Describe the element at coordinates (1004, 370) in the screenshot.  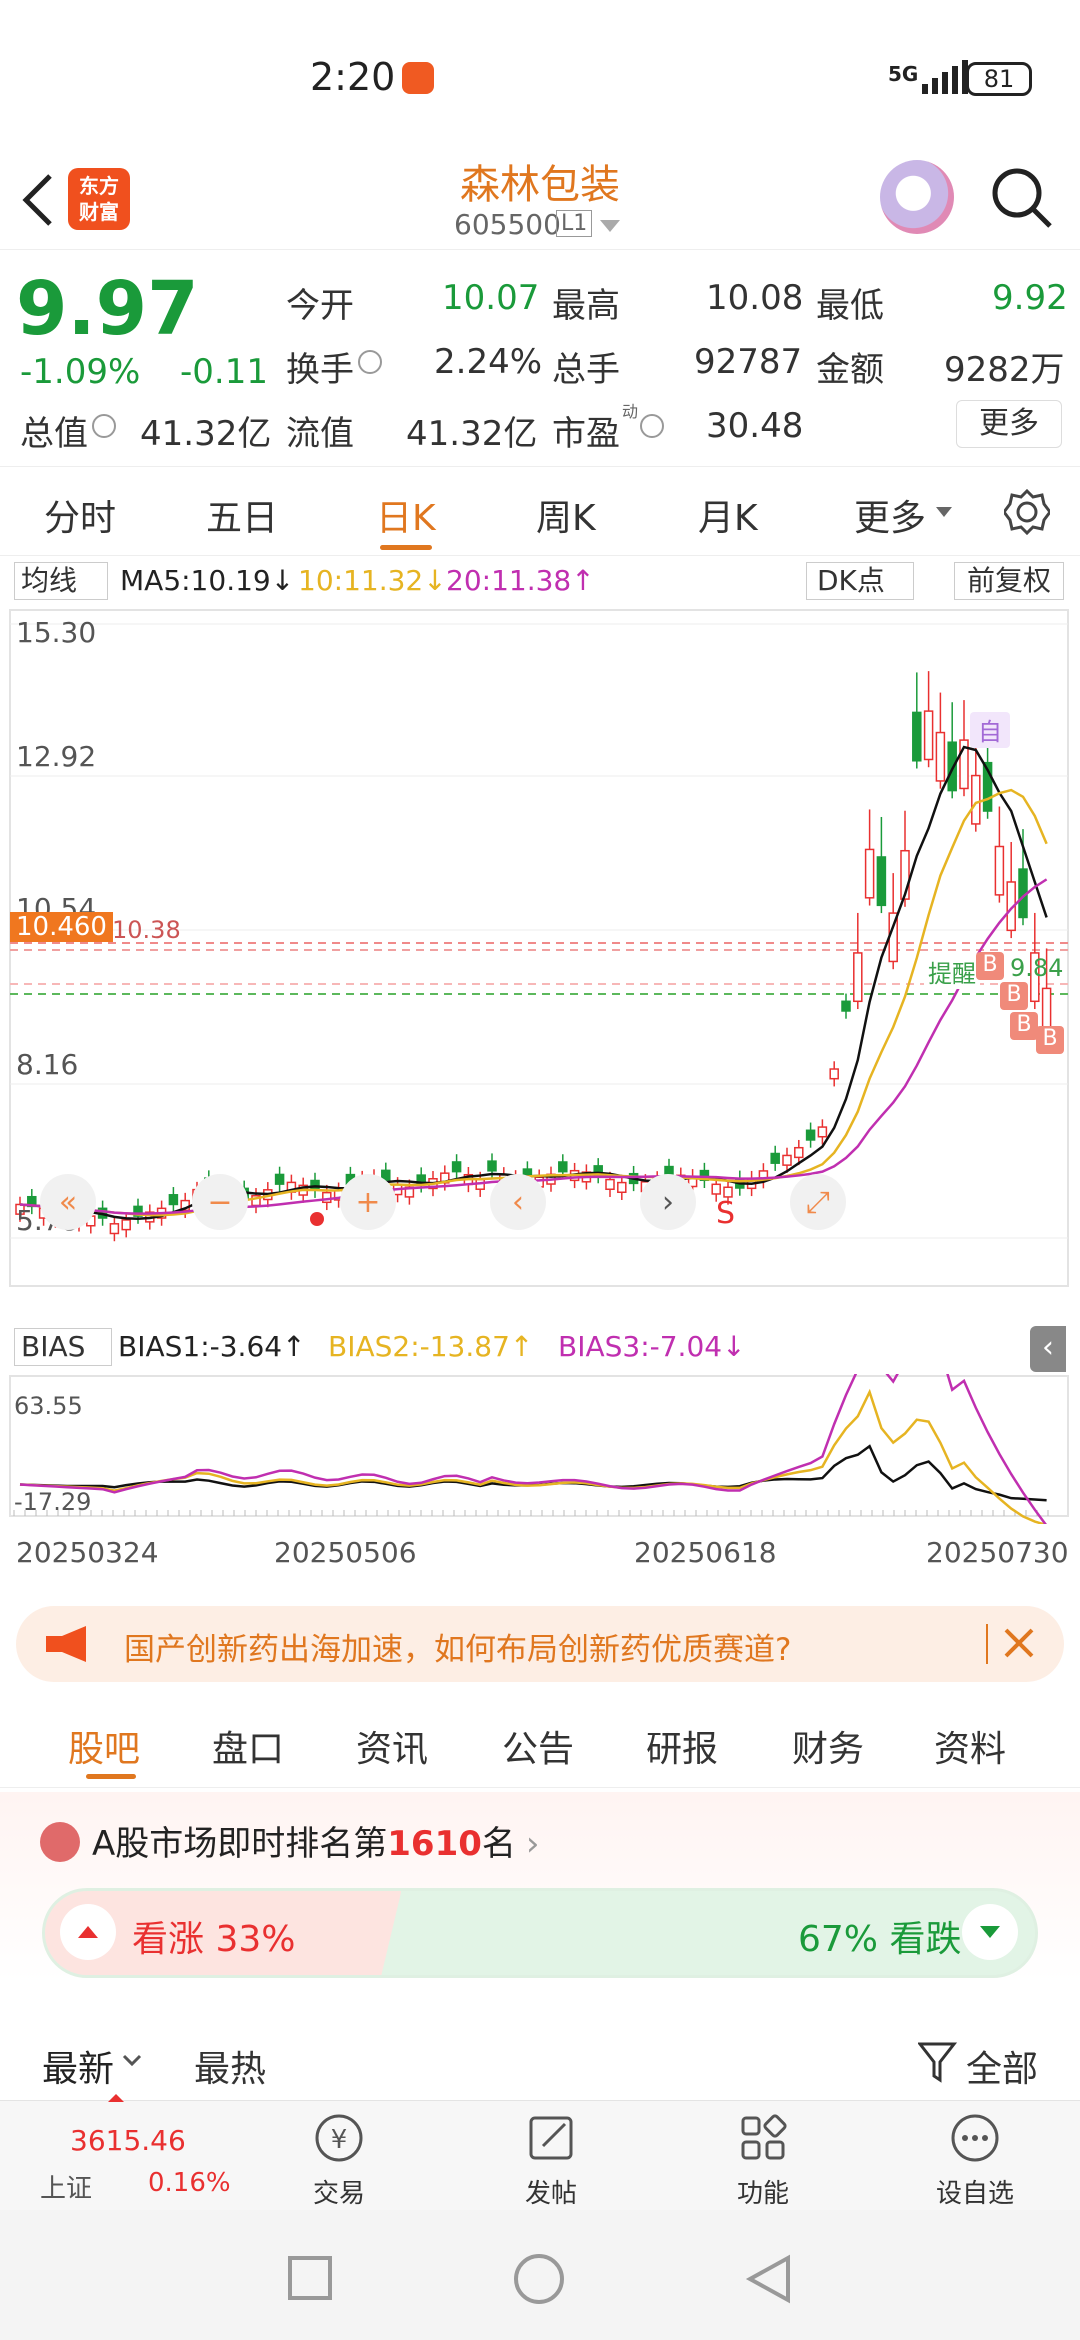
I see `amount-value: 9282万` at that location.